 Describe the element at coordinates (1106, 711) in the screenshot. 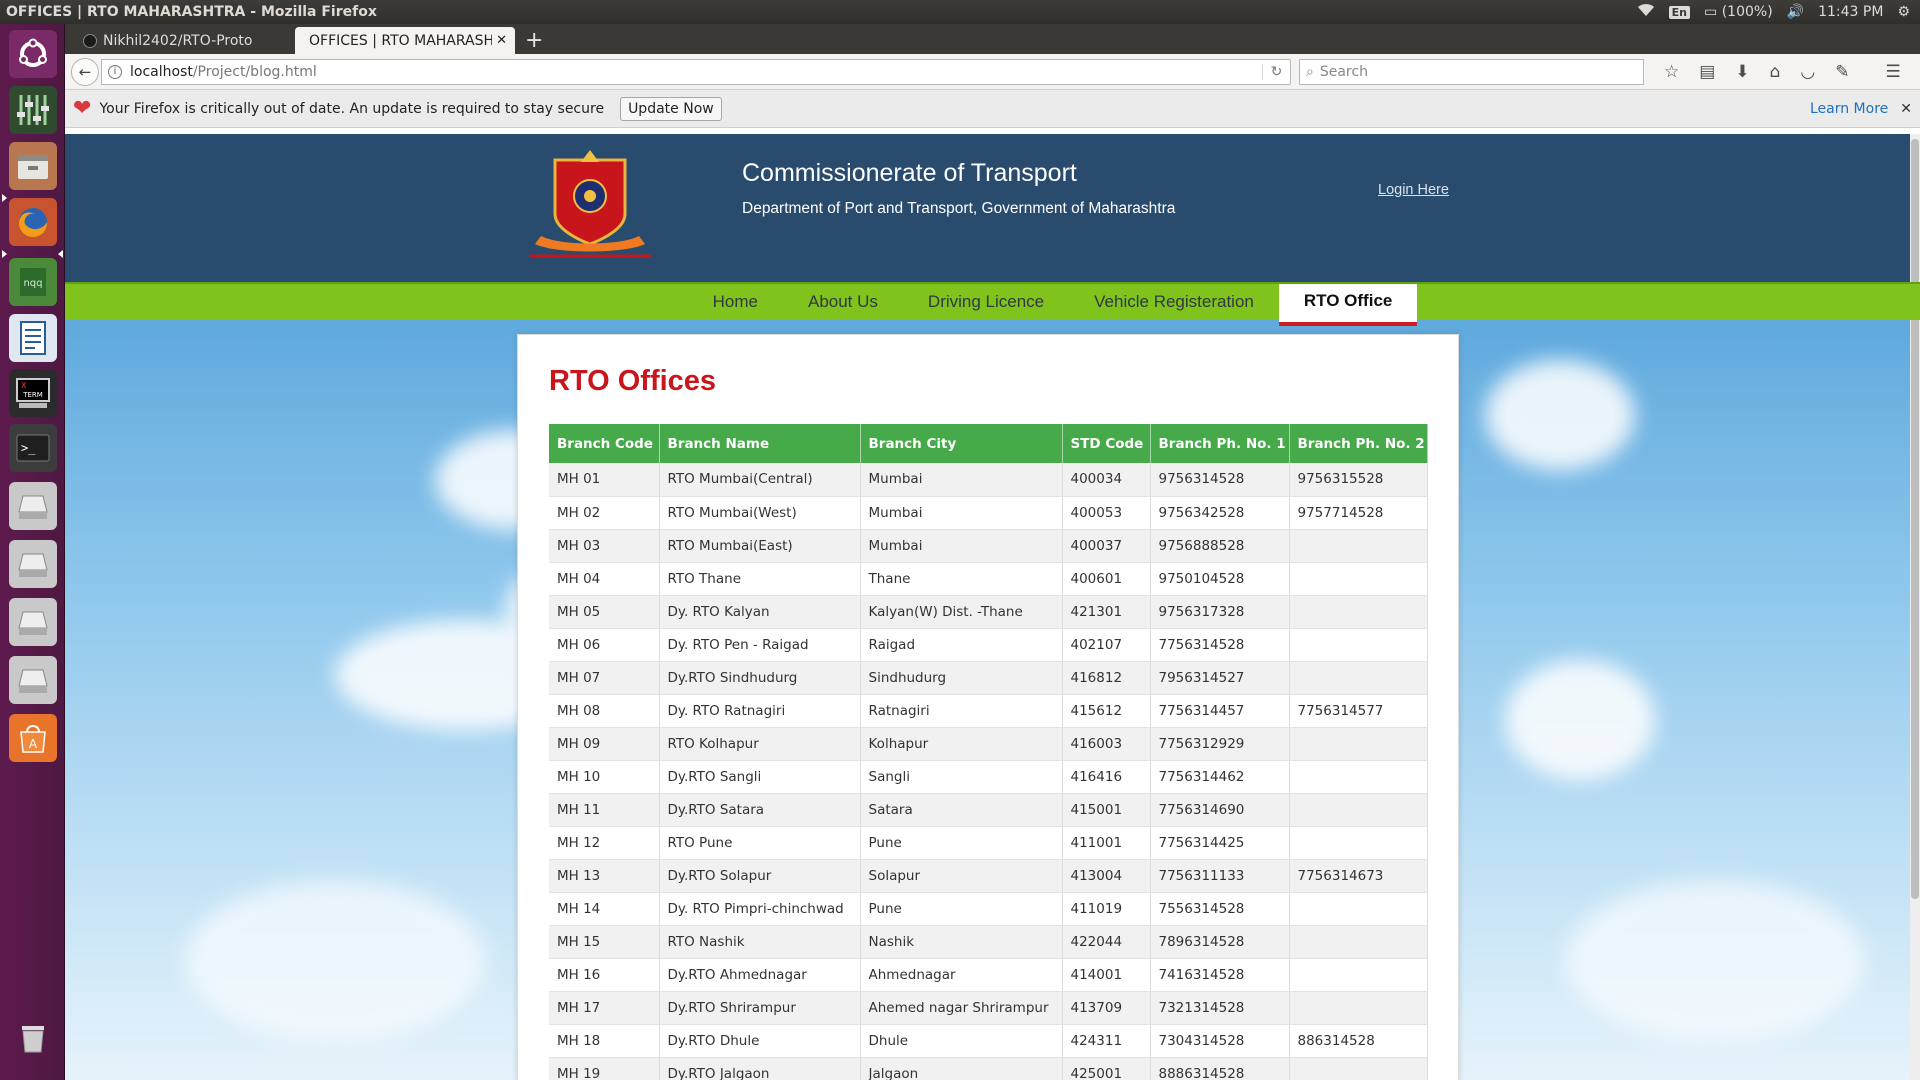

I see `table-cell: 415612` at that location.